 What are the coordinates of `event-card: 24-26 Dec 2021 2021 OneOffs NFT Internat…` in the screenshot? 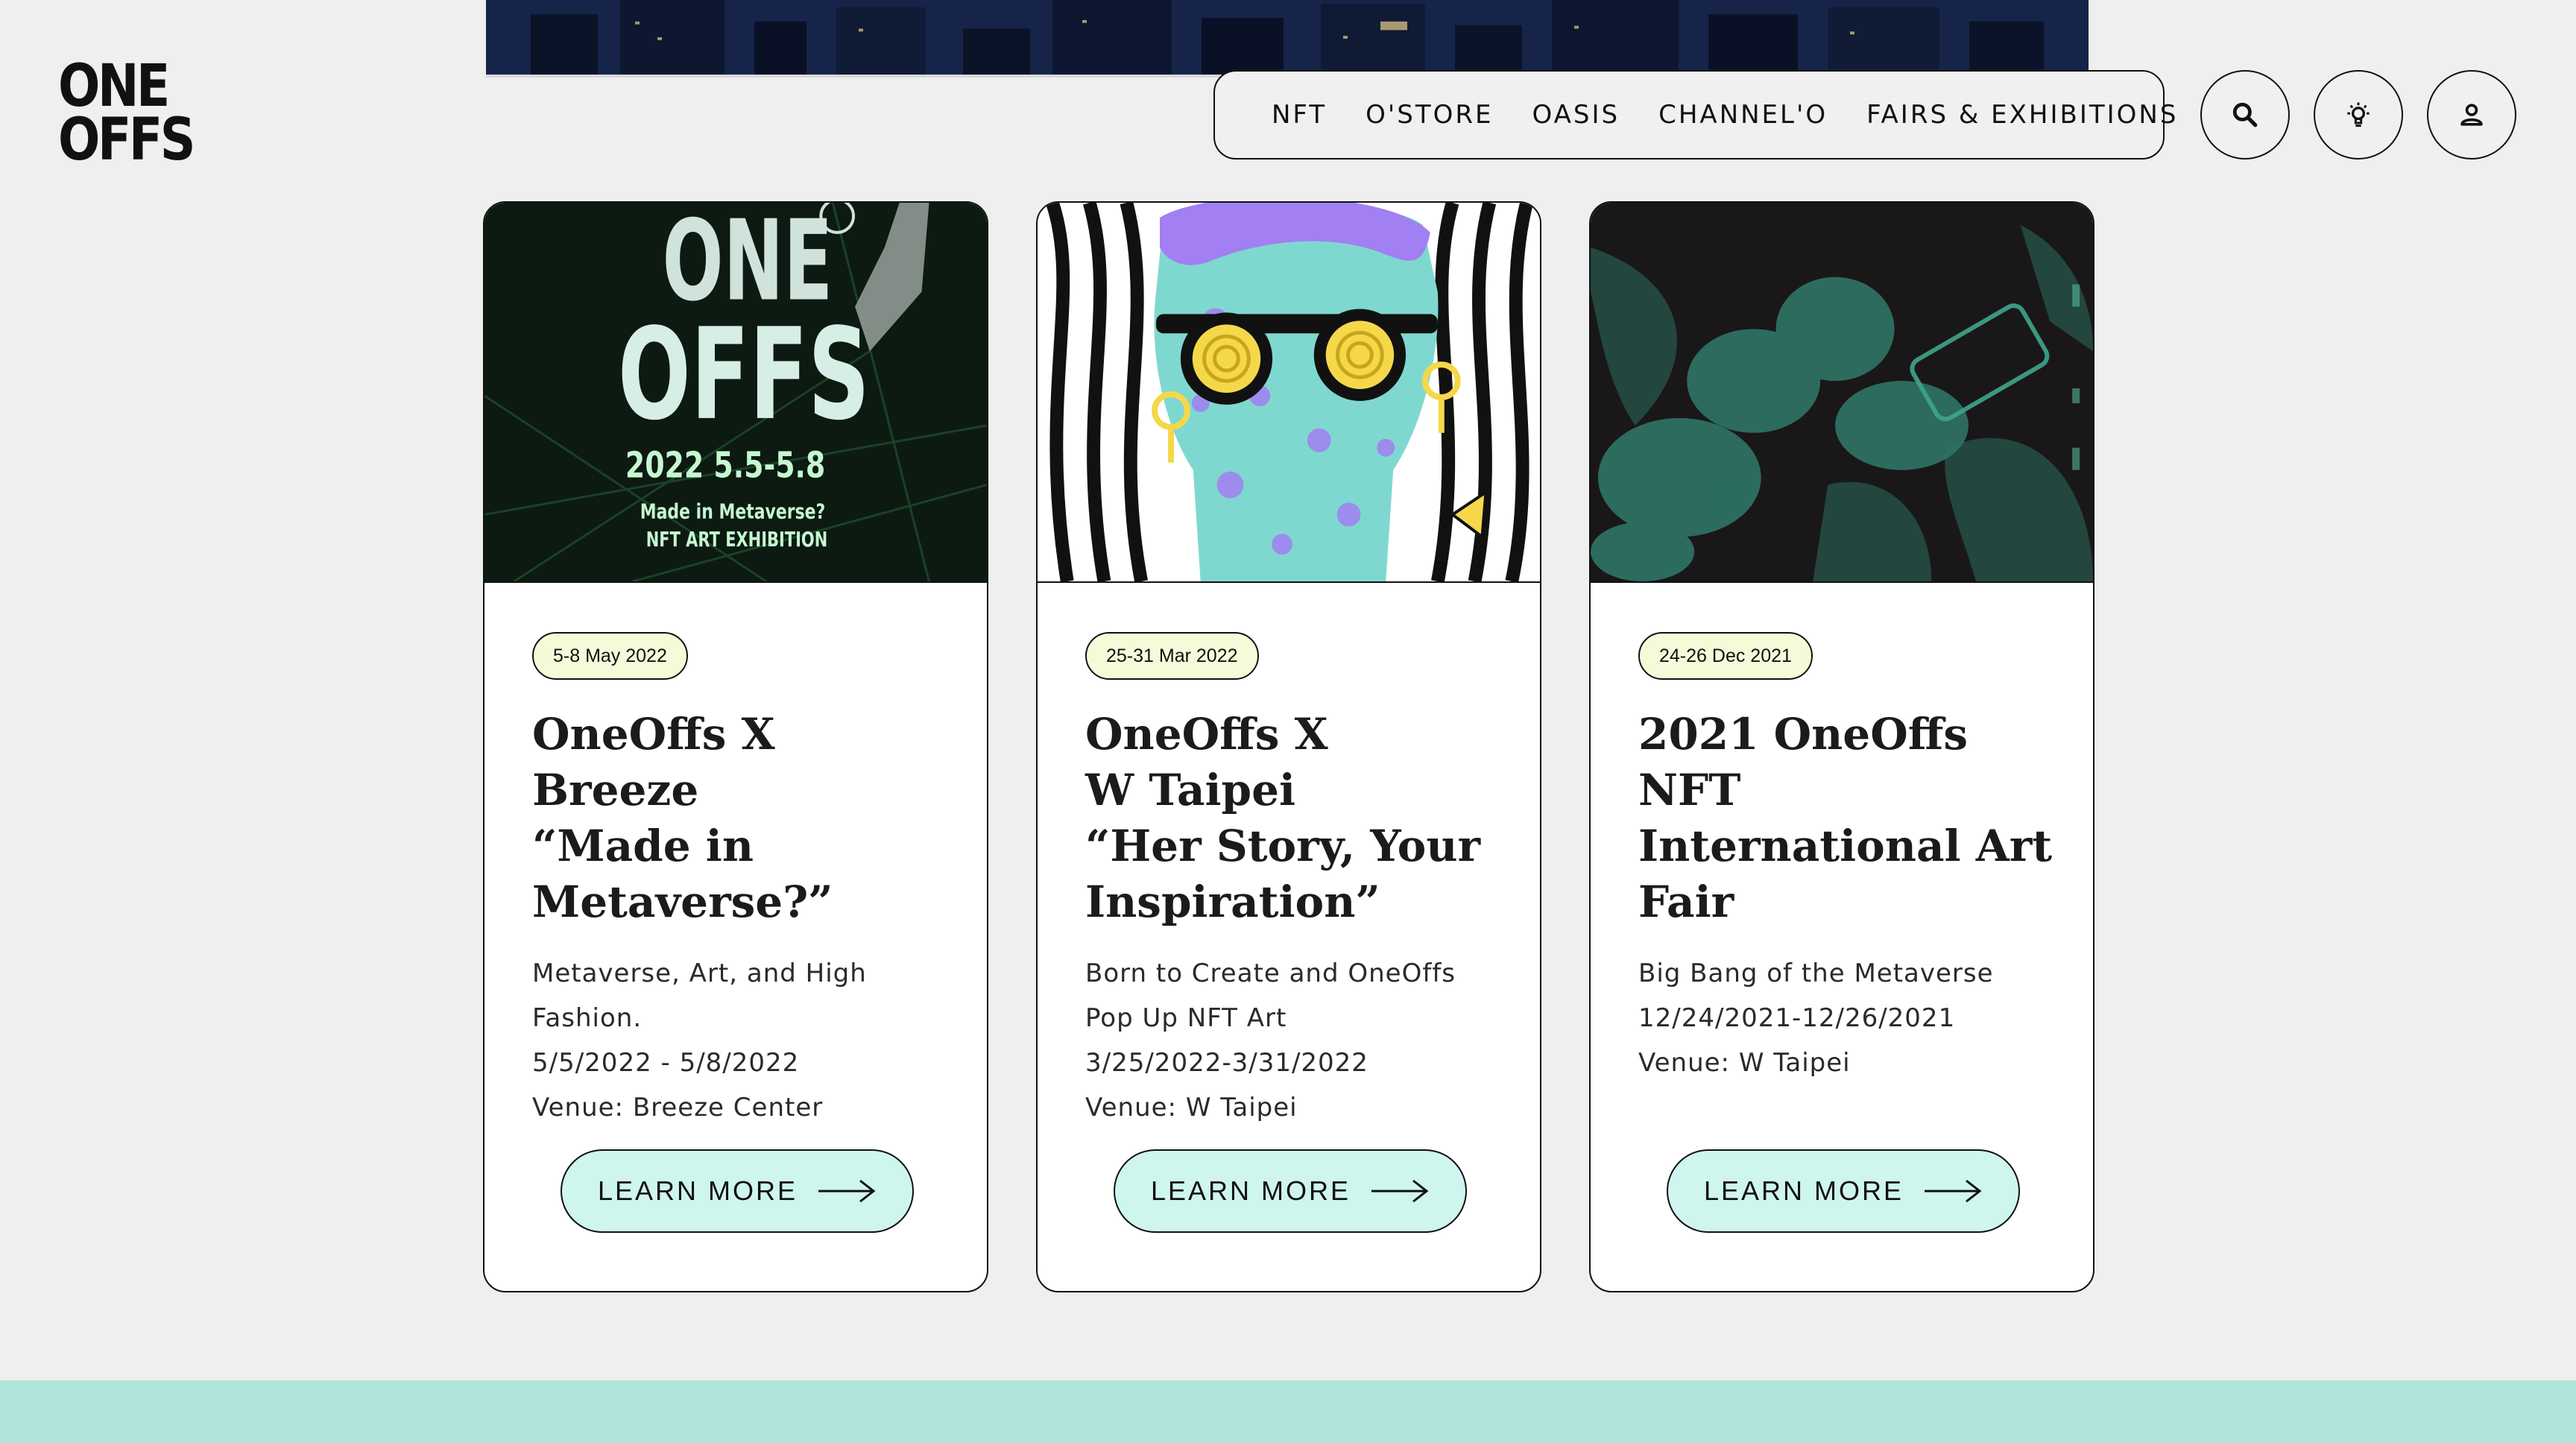 It's located at (1842, 746).